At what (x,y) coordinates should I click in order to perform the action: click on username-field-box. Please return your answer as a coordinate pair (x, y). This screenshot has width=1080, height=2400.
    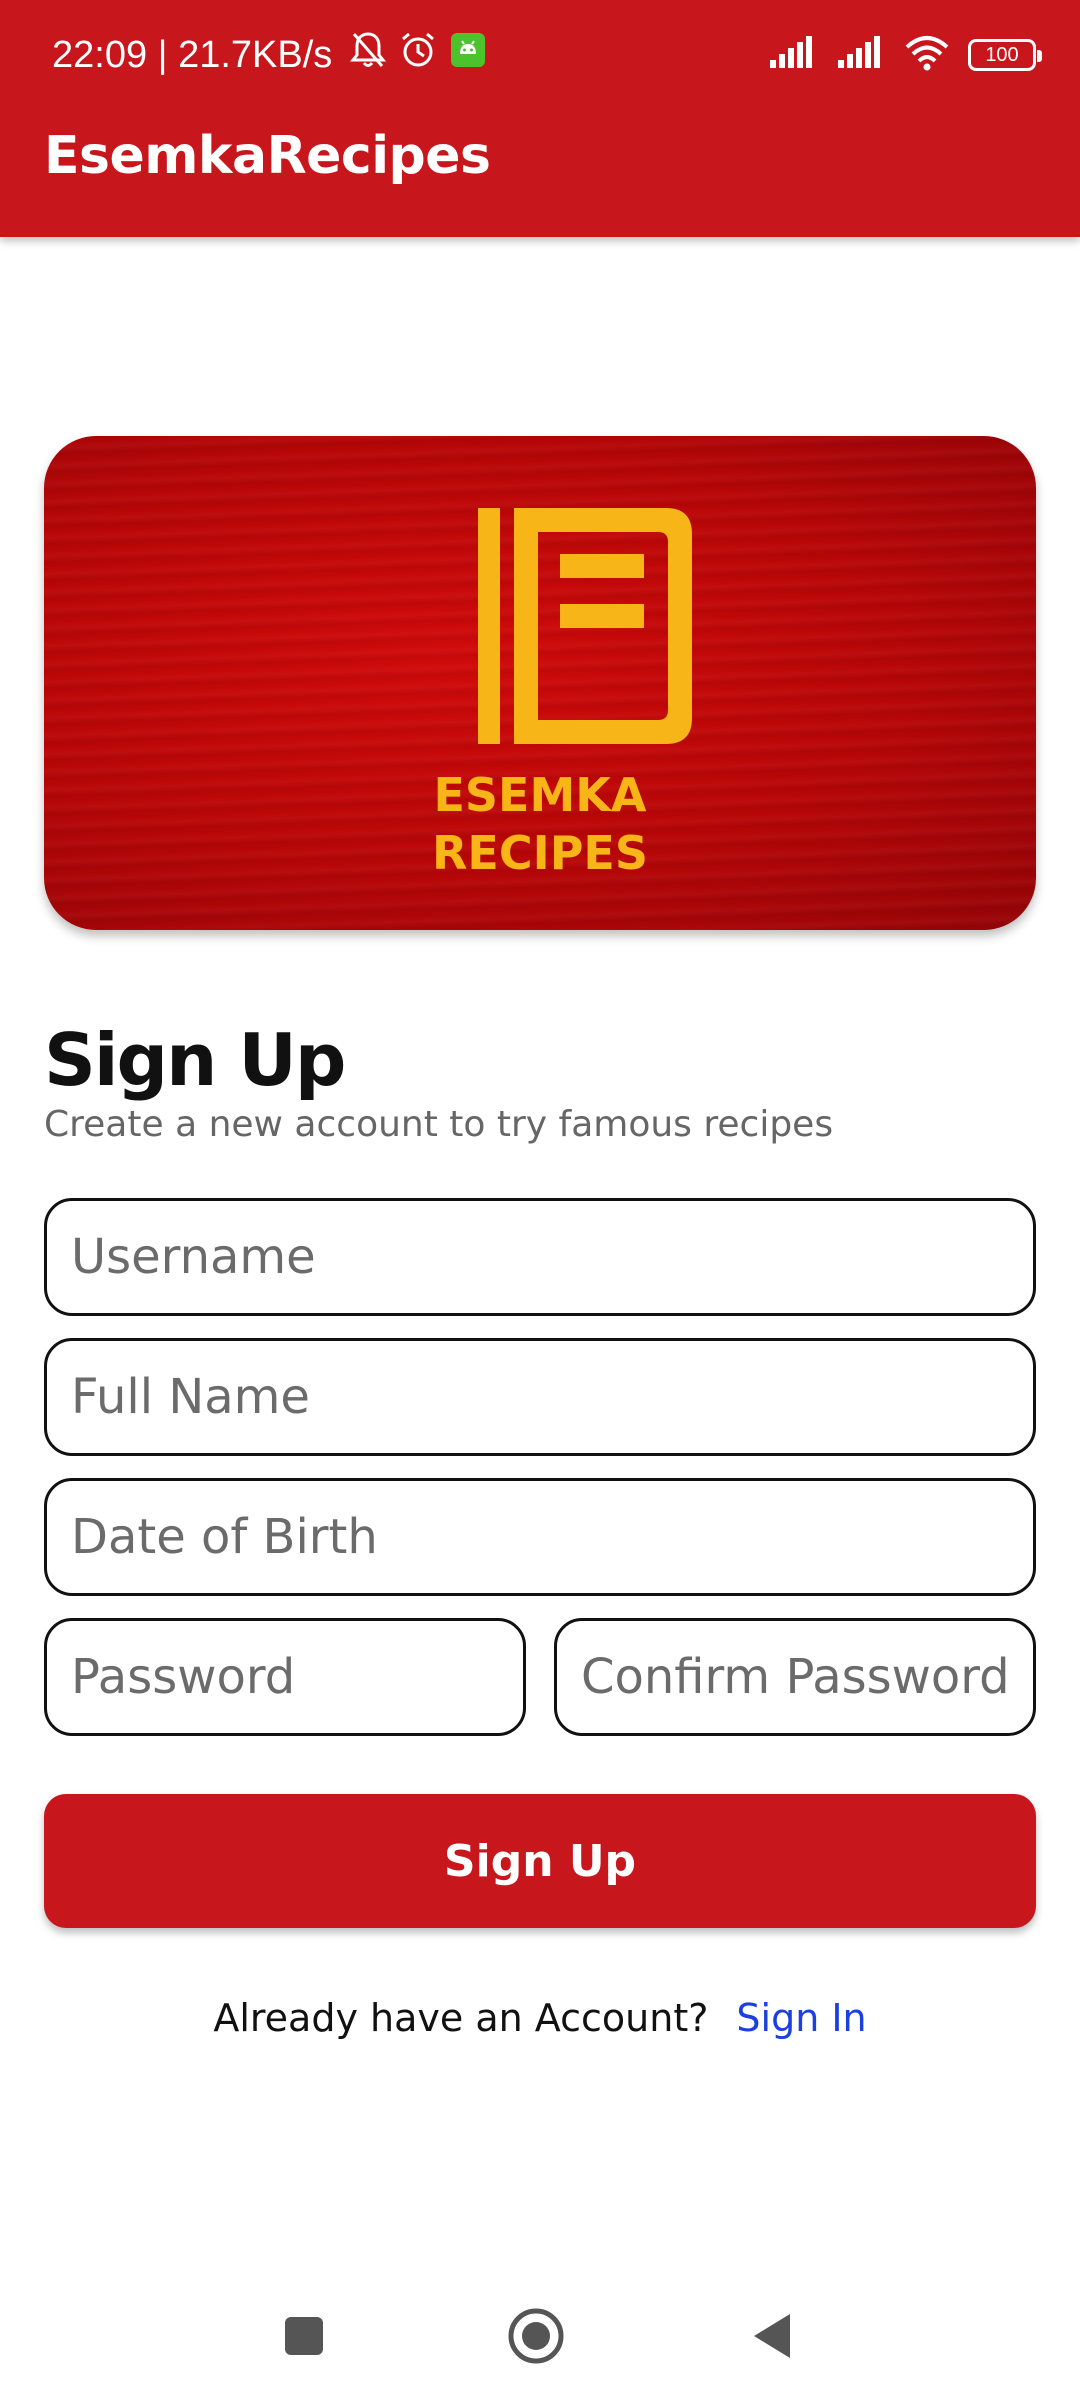
    Looking at the image, I should click on (540, 1257).